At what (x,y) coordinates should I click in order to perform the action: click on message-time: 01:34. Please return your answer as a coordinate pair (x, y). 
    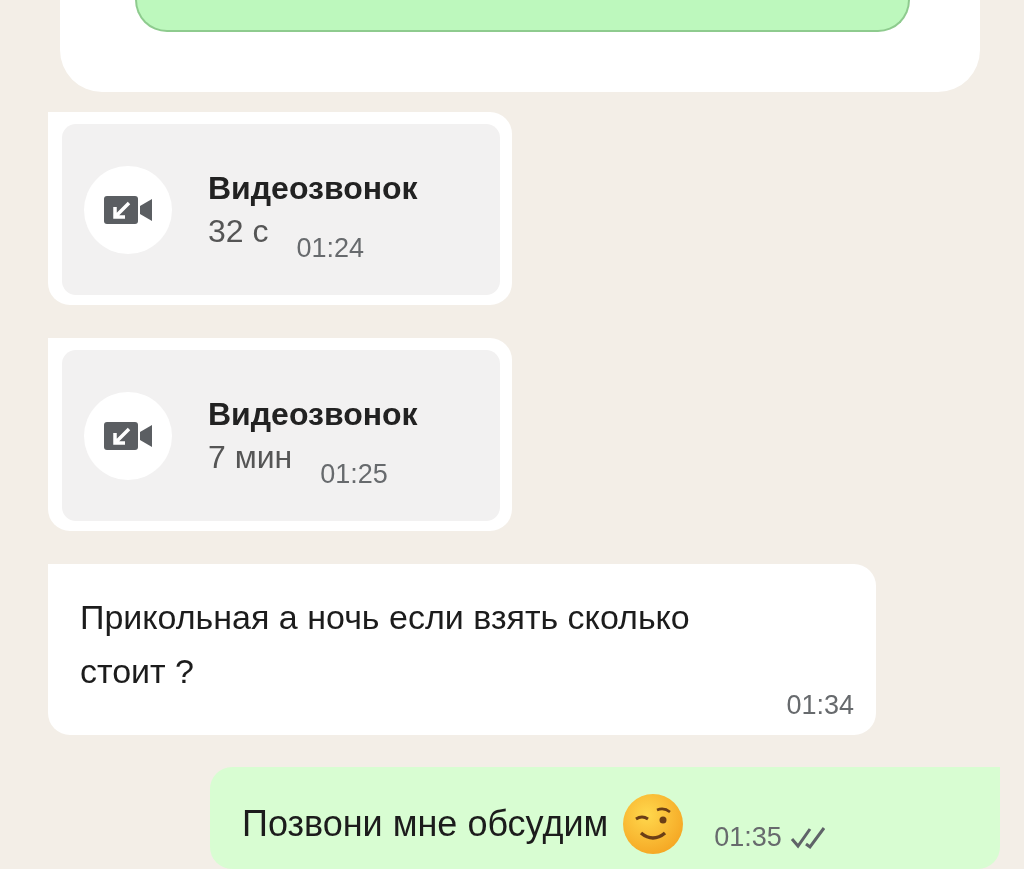
    Looking at the image, I should click on (820, 705).